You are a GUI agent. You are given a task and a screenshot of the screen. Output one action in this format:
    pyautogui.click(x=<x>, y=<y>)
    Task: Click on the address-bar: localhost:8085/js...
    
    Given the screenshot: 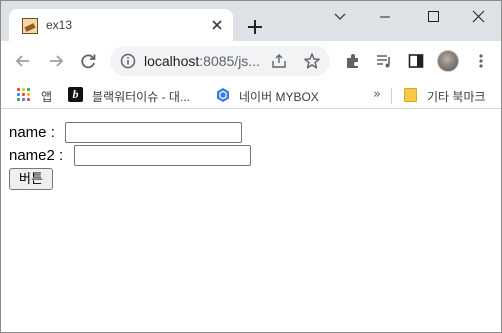 What is the action you would take?
    pyautogui.click(x=220, y=61)
    